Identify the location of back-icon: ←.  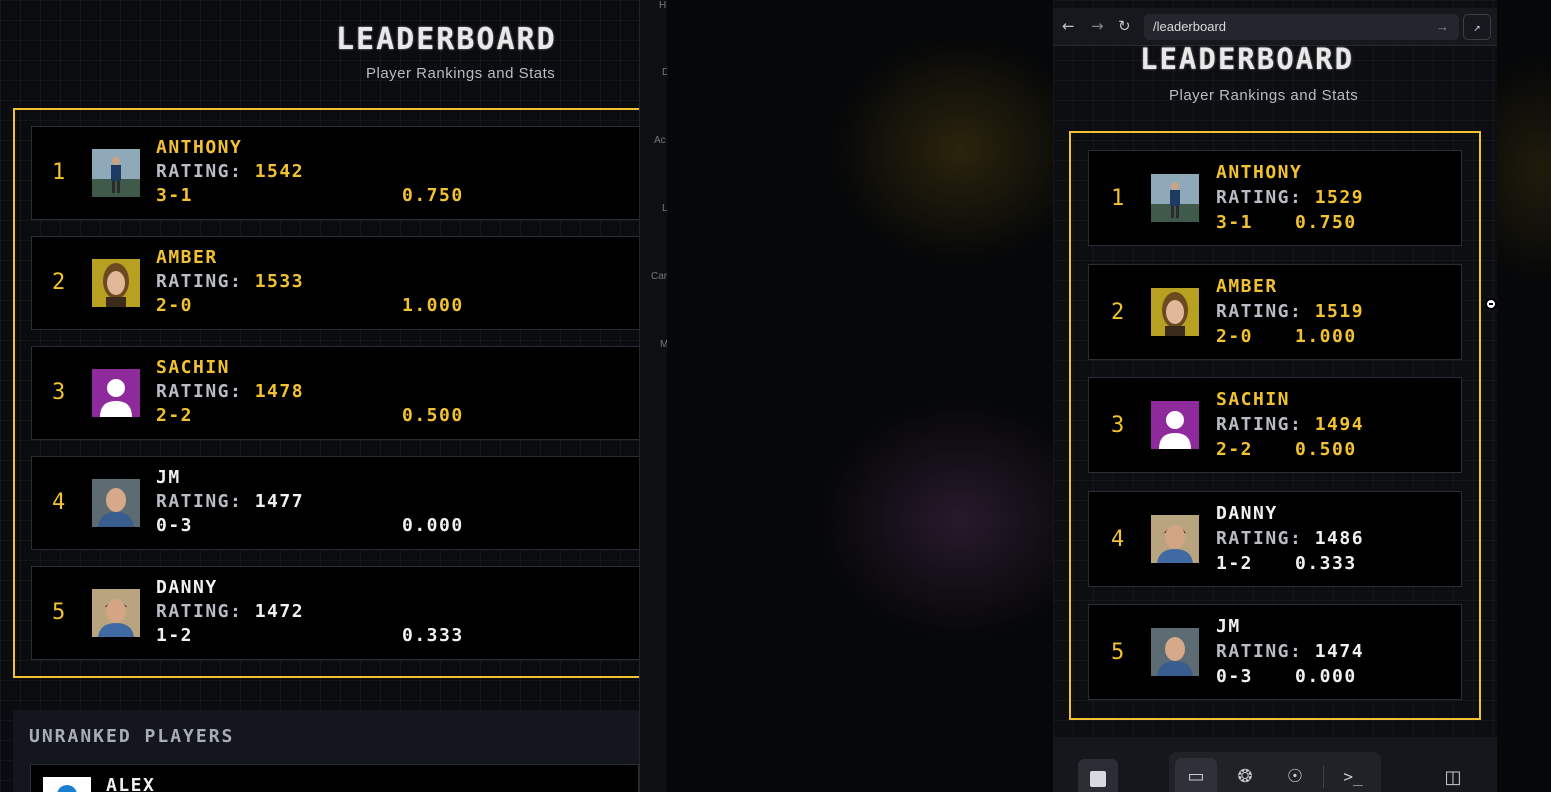
(1068, 26).